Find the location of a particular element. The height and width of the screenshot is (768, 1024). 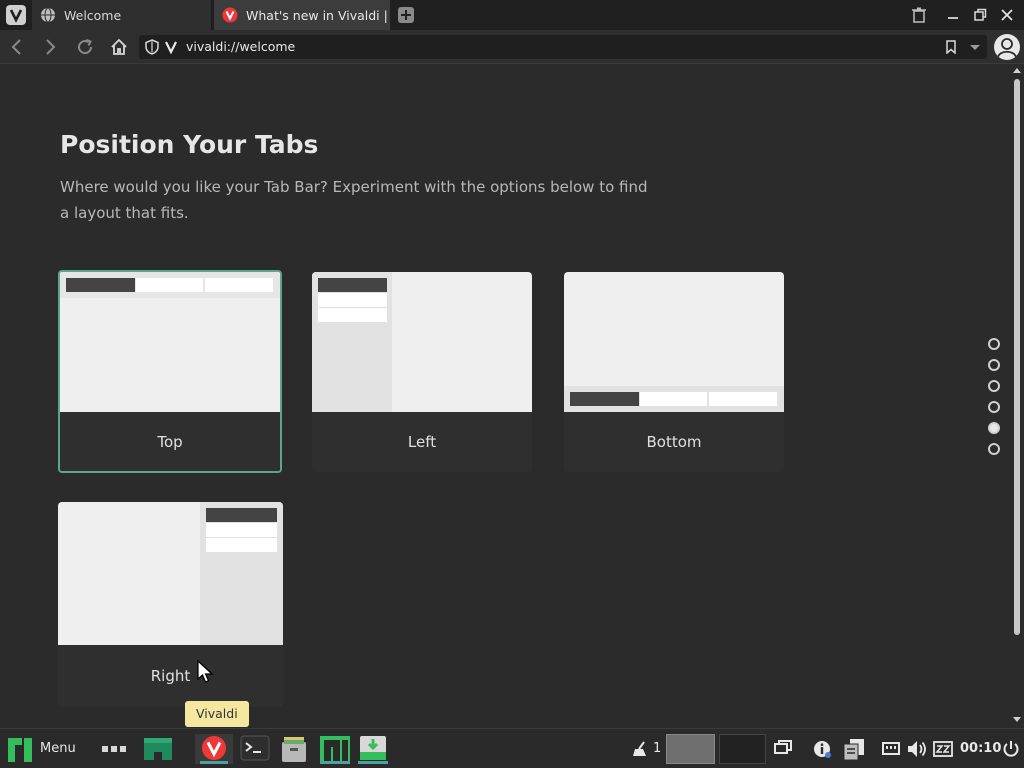

menu-button: Menu is located at coordinates (43, 749).